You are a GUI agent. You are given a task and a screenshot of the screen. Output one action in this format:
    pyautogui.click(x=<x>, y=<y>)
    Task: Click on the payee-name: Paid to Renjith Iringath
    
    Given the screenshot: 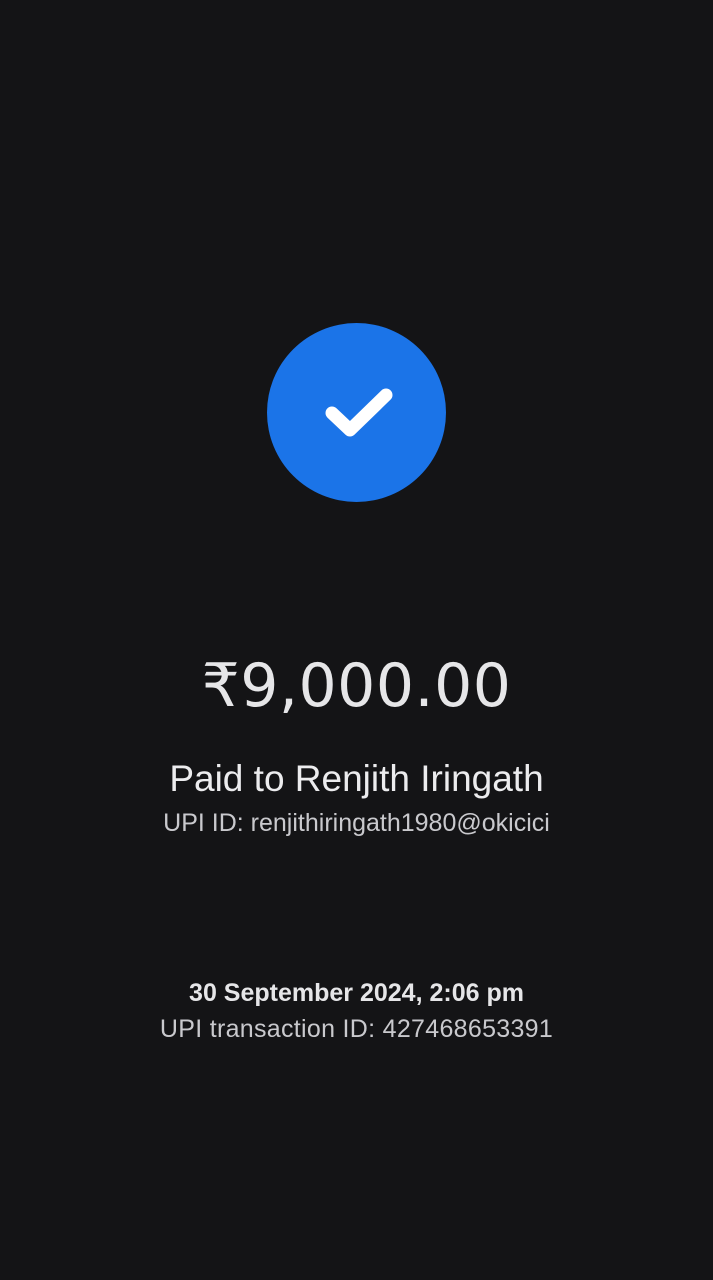 What is the action you would take?
    pyautogui.click(x=356, y=778)
    